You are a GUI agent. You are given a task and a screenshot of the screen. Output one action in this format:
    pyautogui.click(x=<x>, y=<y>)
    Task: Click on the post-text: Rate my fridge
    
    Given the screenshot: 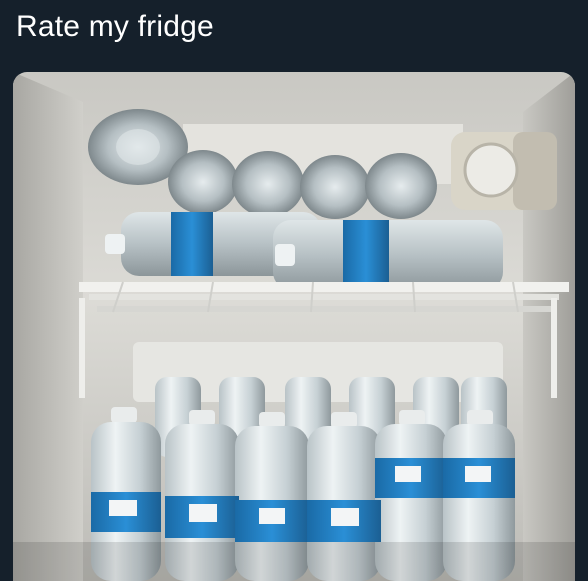 What is the action you would take?
    pyautogui.click(x=115, y=26)
    